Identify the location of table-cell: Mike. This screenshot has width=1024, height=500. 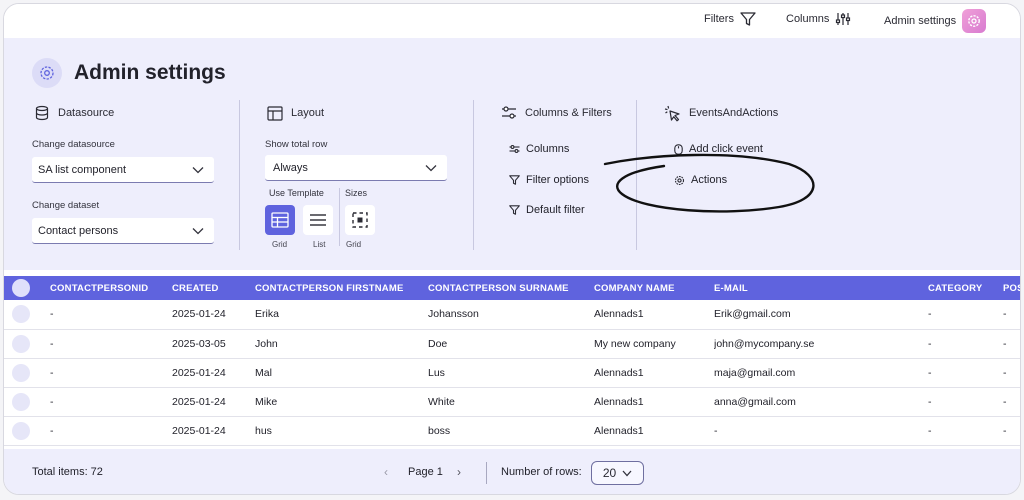
(266, 401).